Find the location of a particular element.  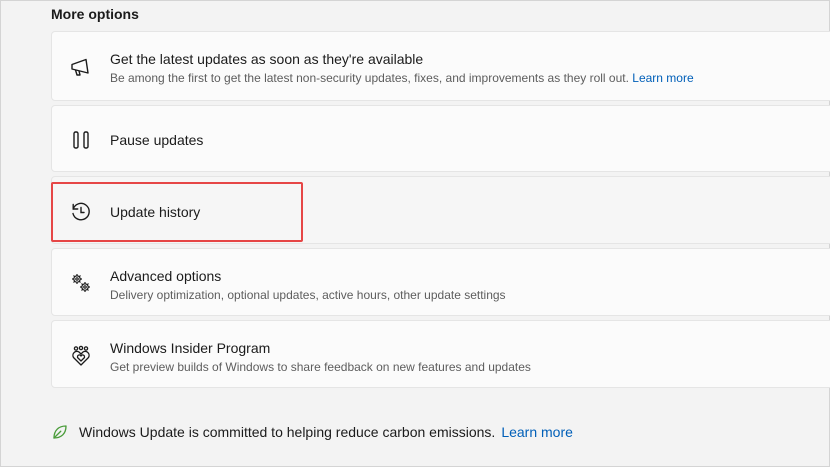

card-update-history: Update history is located at coordinates (440, 210).